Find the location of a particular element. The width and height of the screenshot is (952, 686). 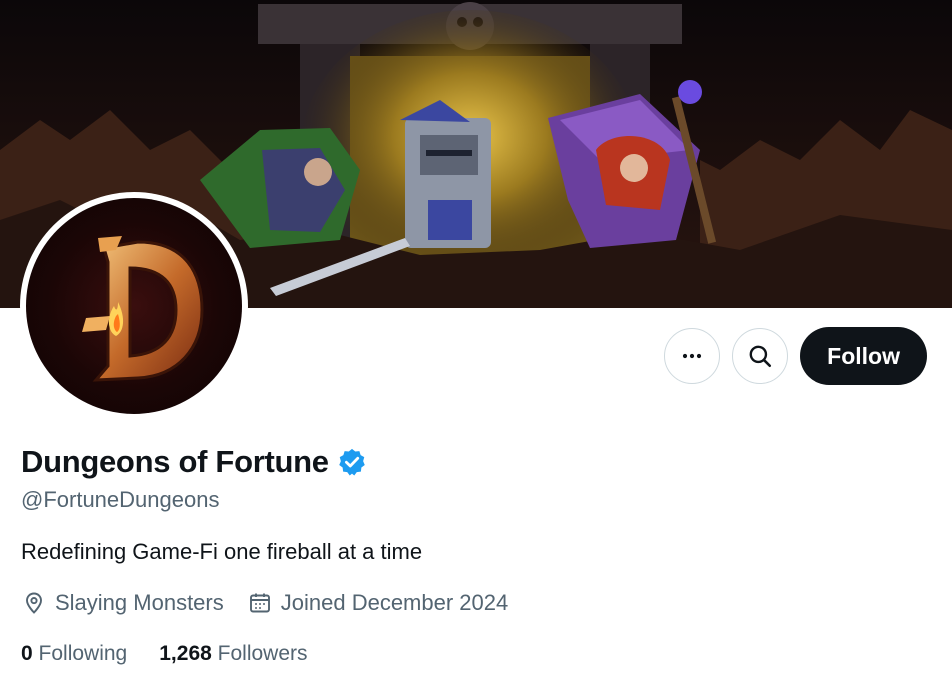

display-name: Dungeons of Fortune is located at coordinates (175, 461).